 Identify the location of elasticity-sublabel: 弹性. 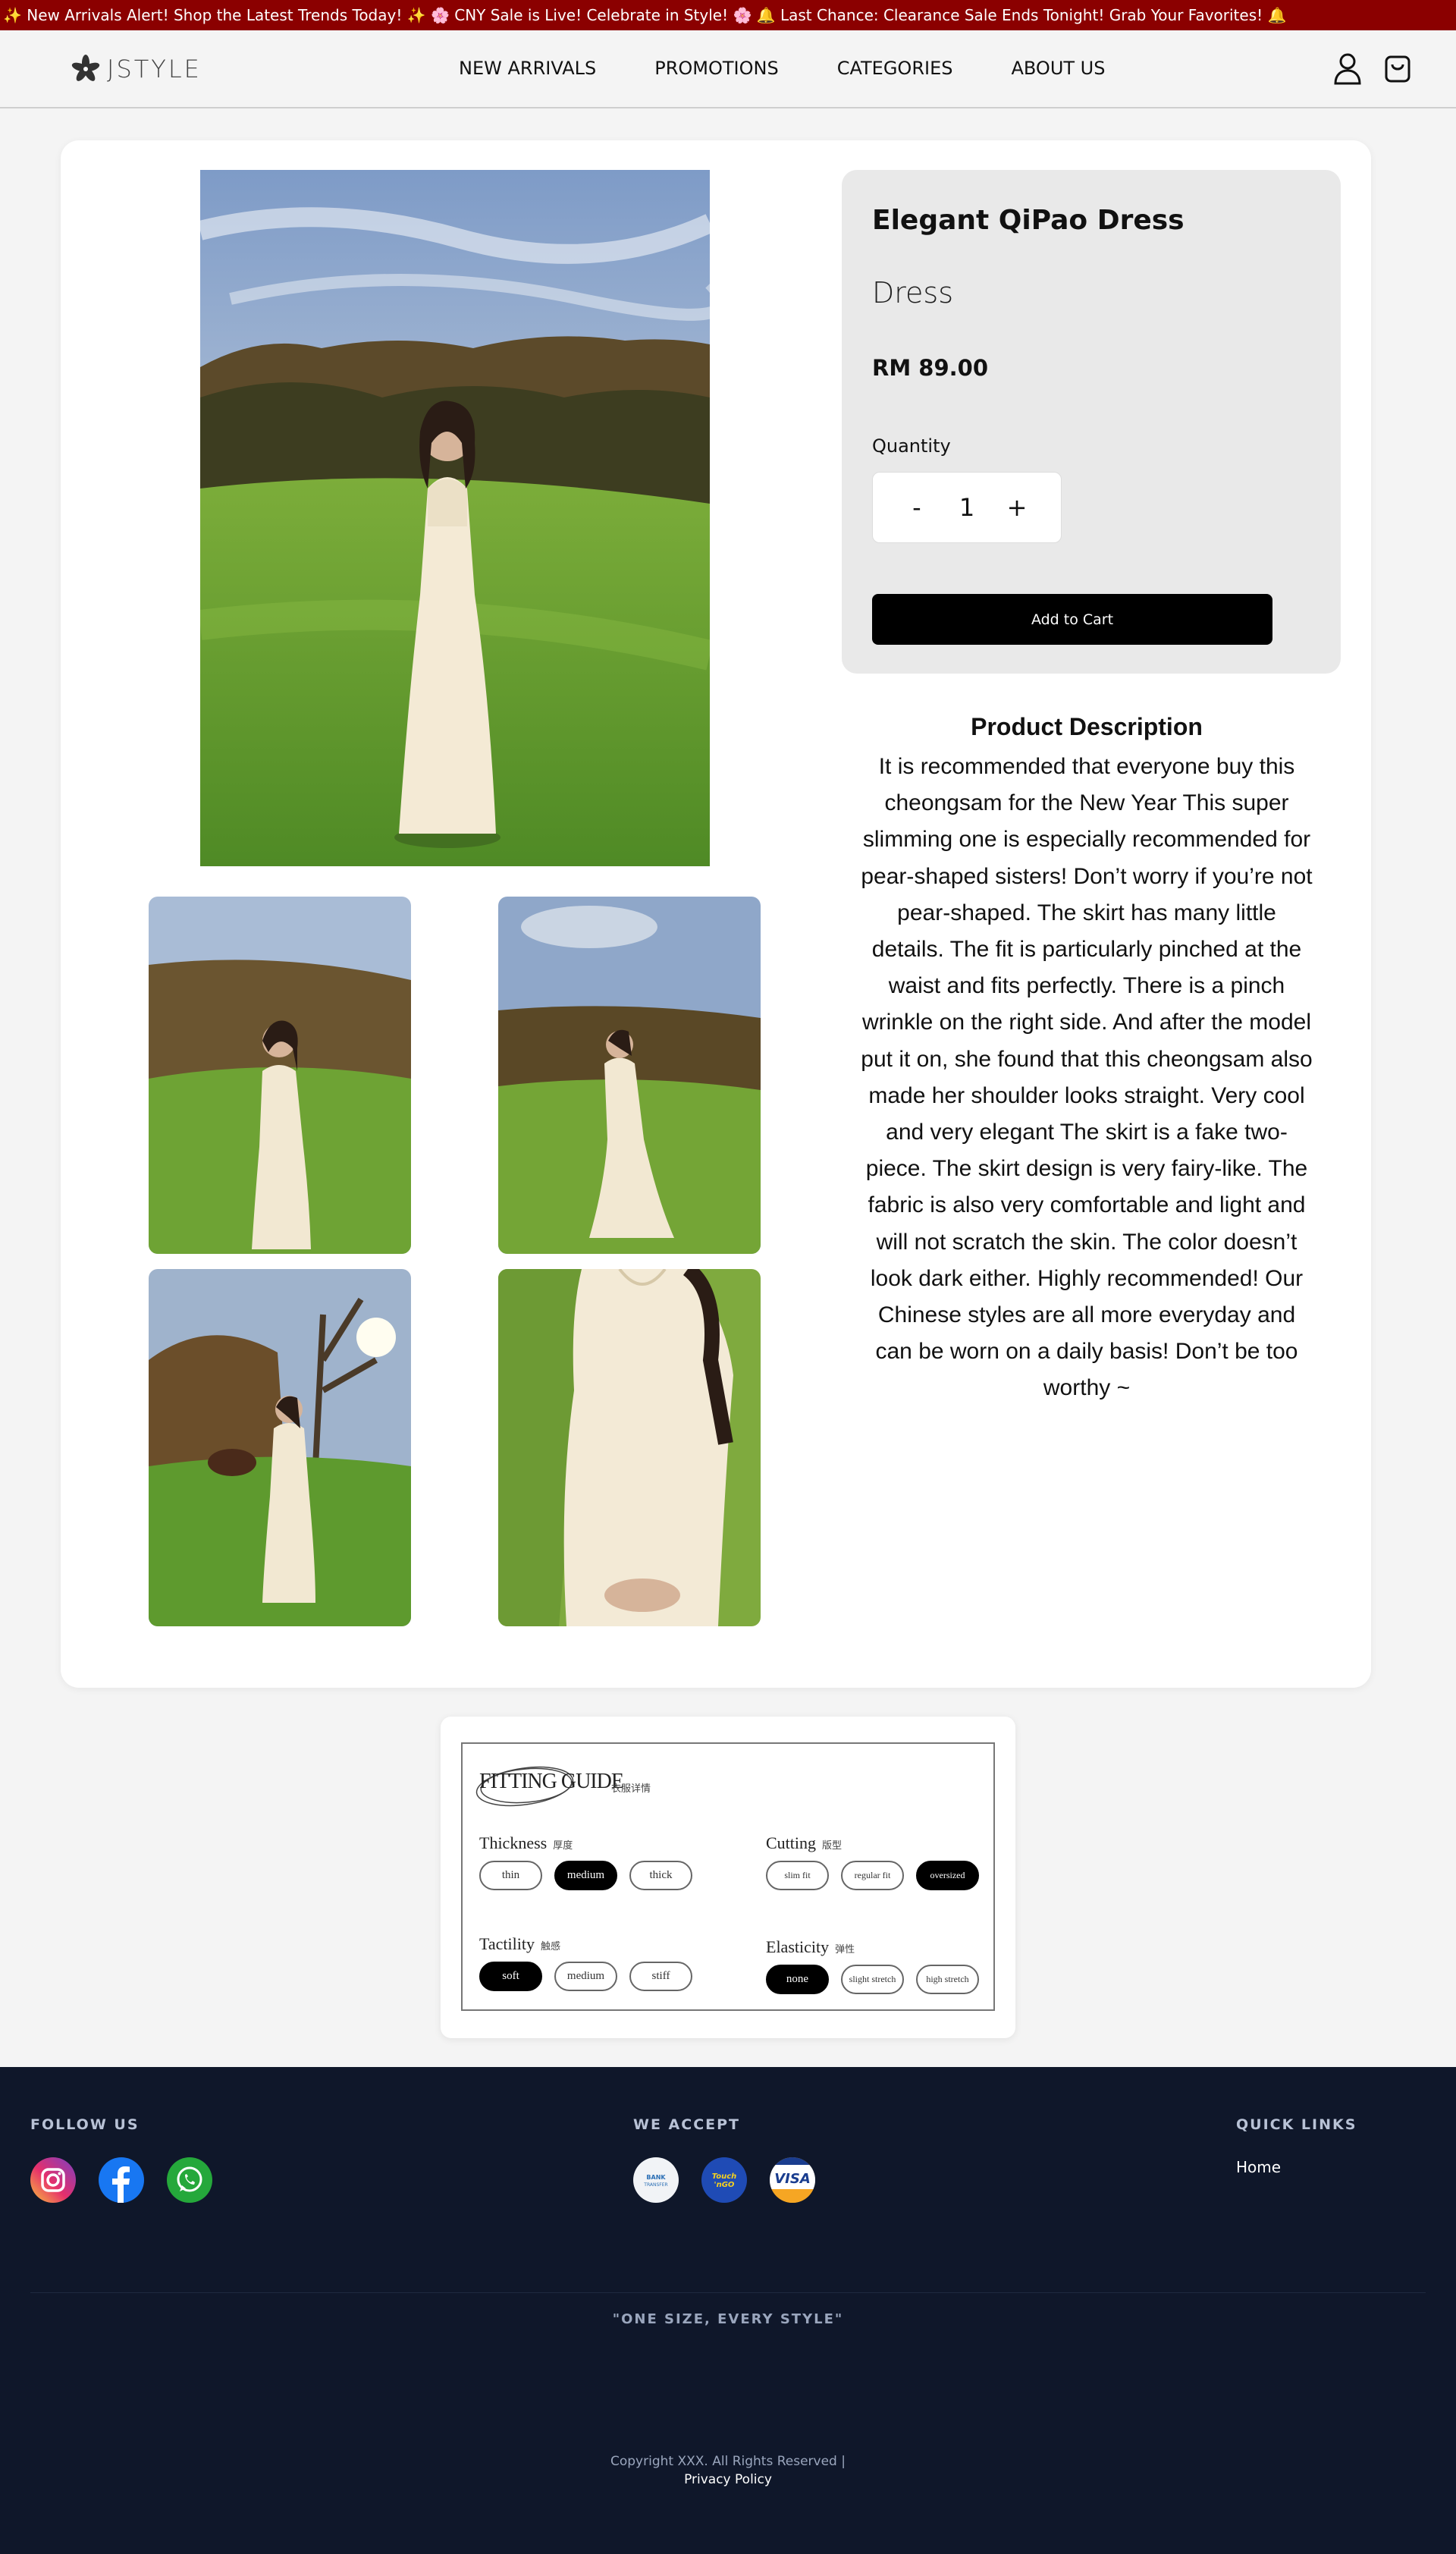
(845, 1950).